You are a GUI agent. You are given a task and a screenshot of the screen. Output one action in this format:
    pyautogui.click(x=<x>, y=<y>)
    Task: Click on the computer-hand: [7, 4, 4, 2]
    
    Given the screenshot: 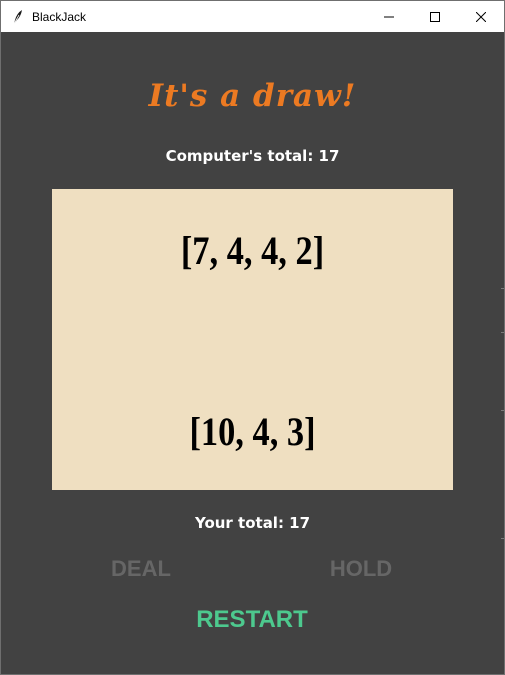 What is the action you would take?
    pyautogui.click(x=252, y=250)
    